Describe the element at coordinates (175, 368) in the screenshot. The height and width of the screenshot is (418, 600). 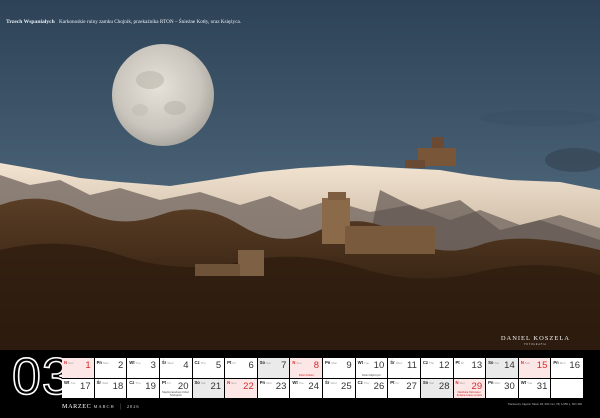
I see `day-cell-4: ŚrWed 4` at that location.